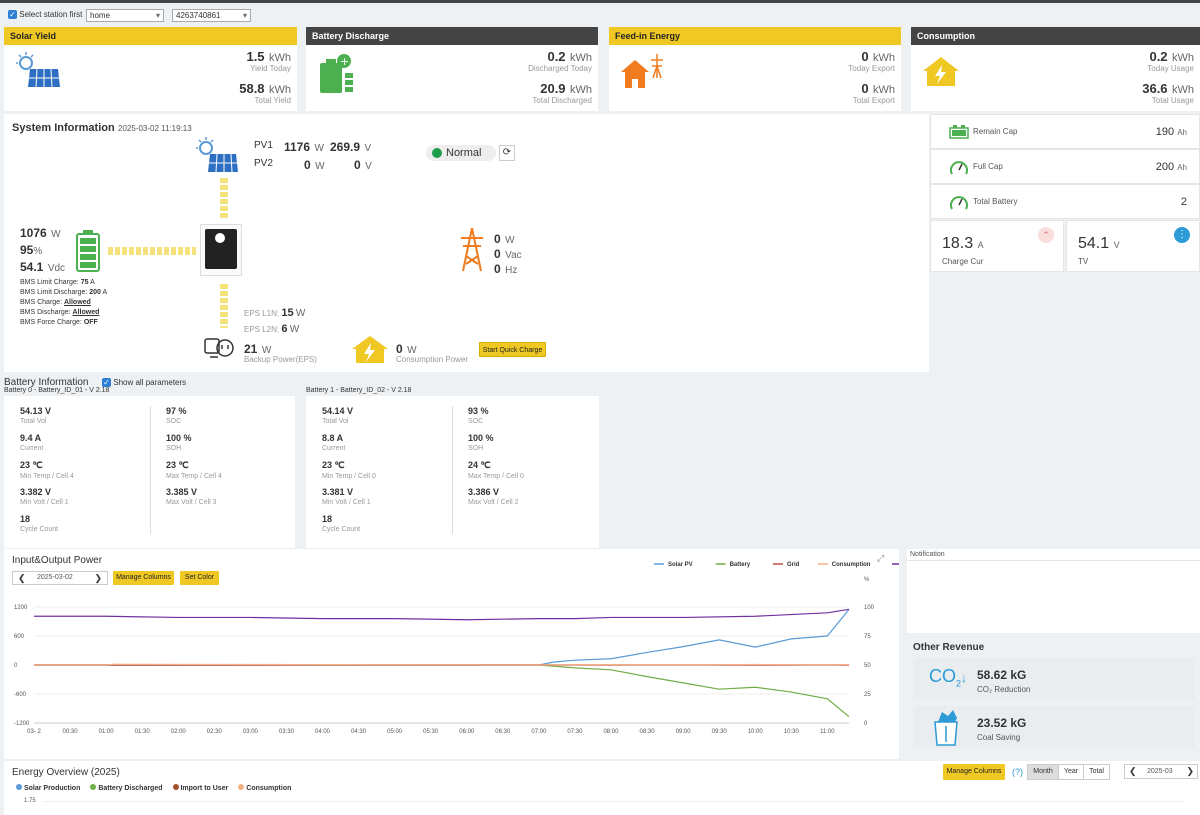 The width and height of the screenshot is (1200, 815). What do you see at coordinates (45, 15) in the screenshot?
I see `select-station: ✓ Select station first` at bounding box center [45, 15].